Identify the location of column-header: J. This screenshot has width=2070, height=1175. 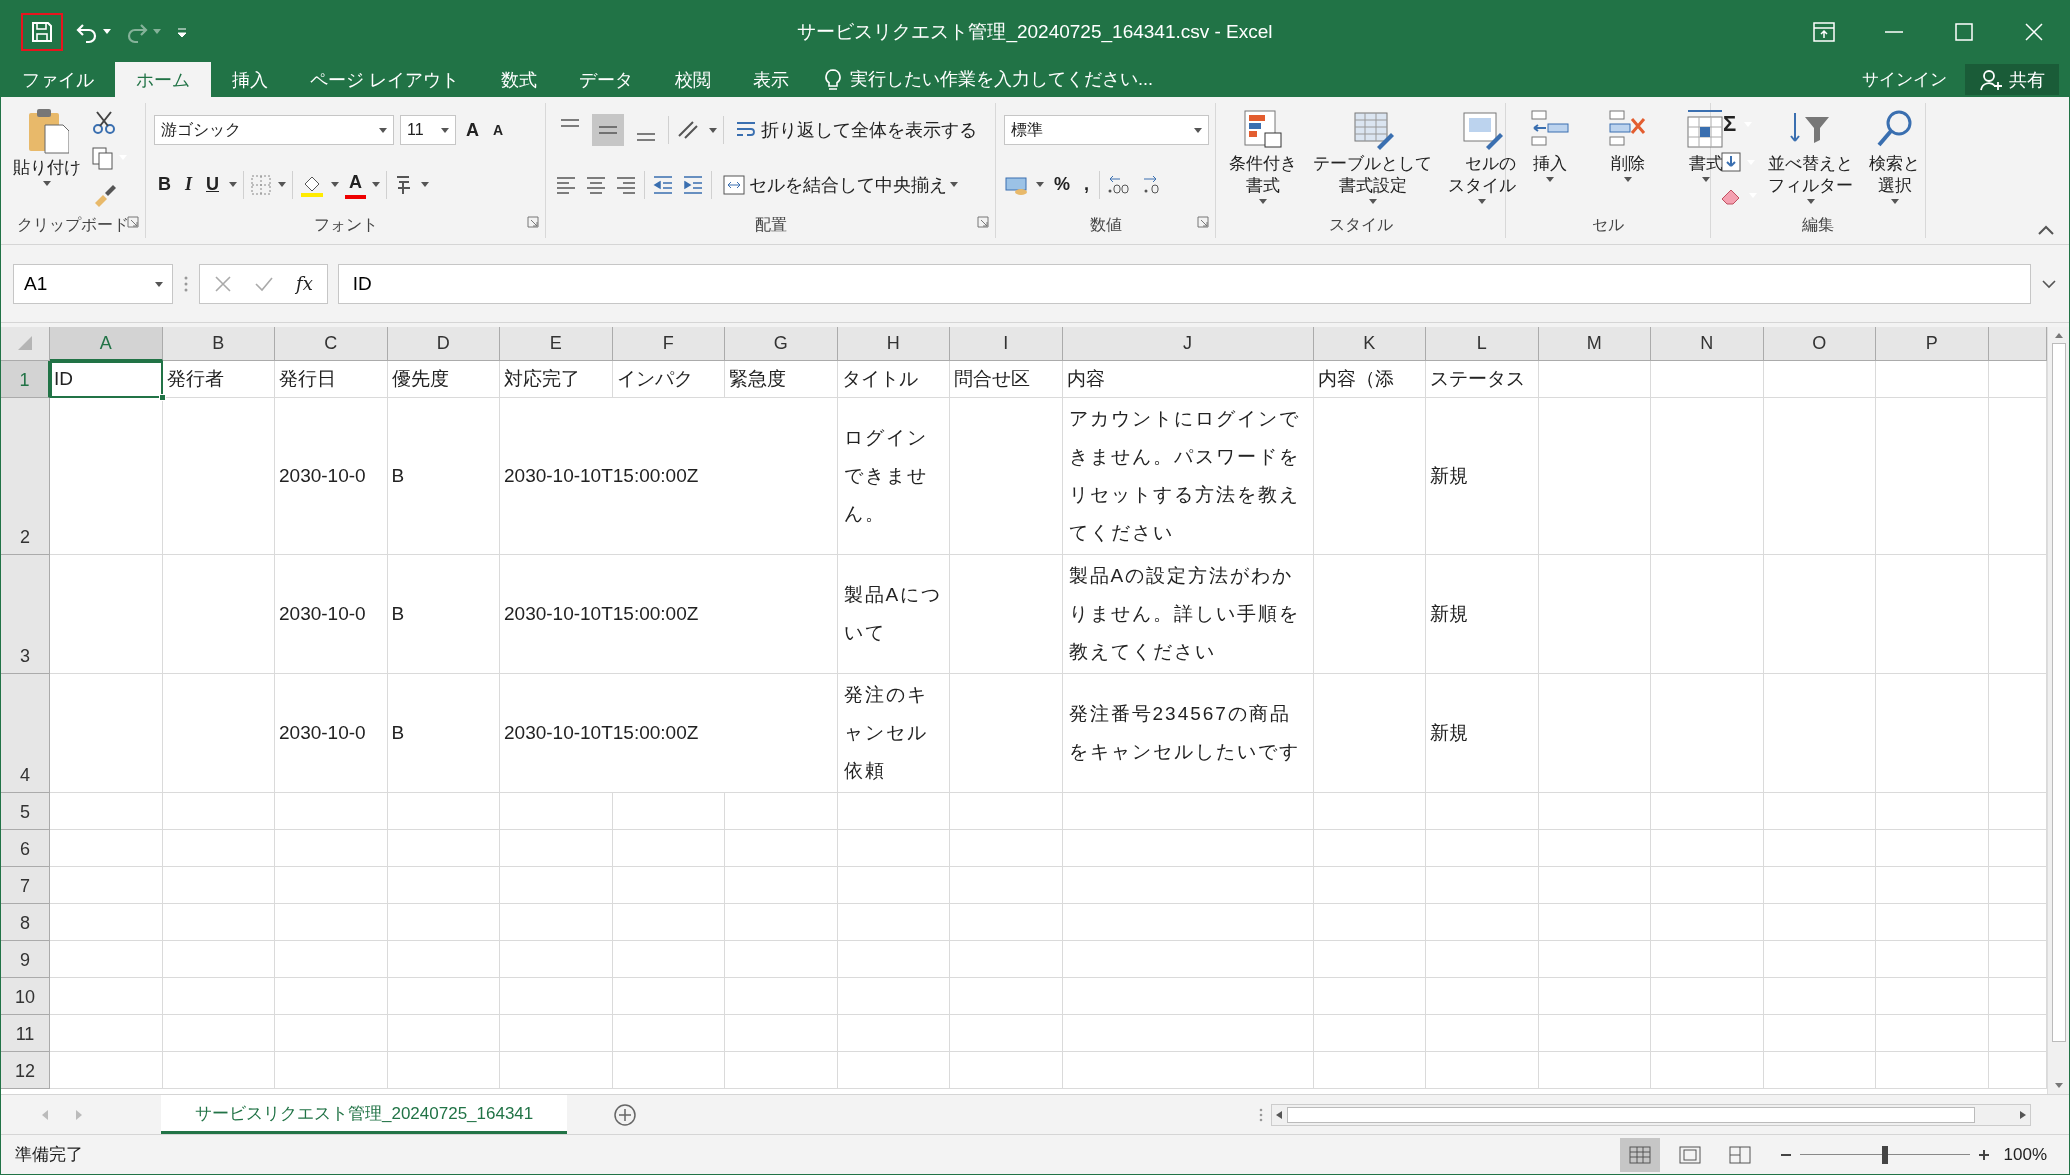
(1188, 344).